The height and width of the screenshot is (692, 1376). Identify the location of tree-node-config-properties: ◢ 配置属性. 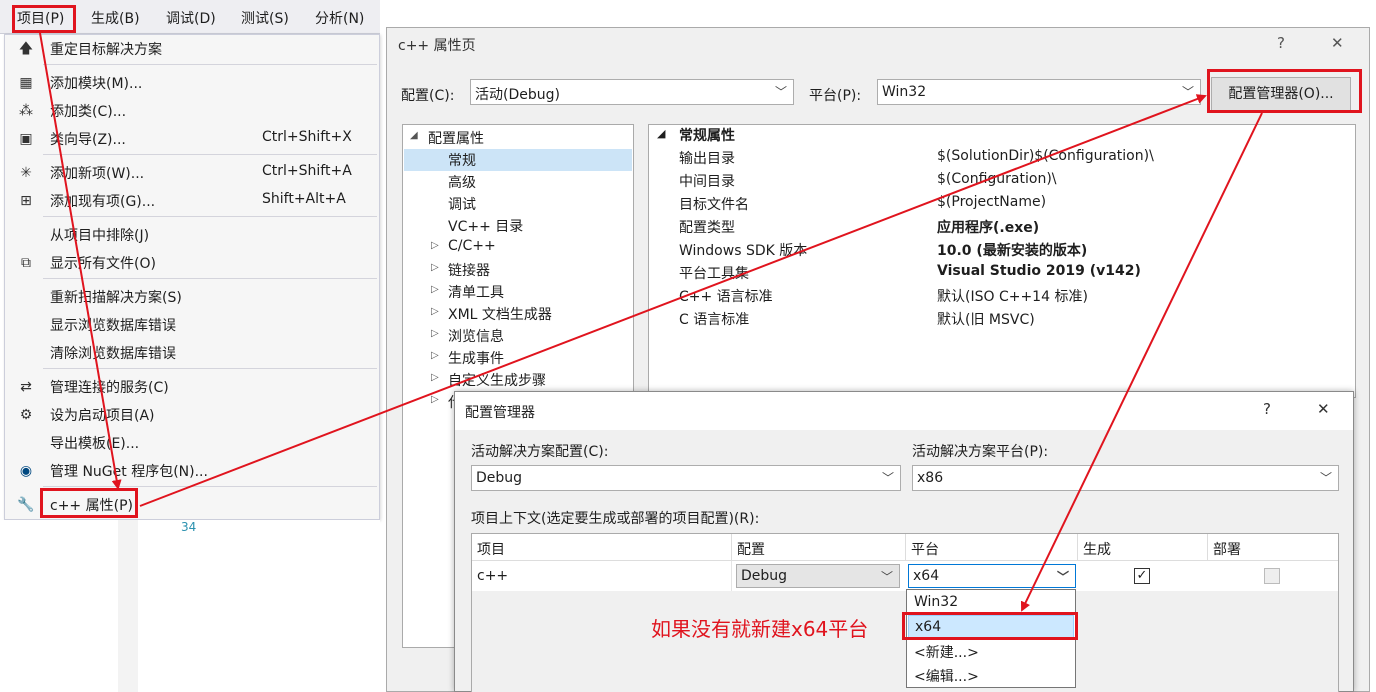
(518, 138).